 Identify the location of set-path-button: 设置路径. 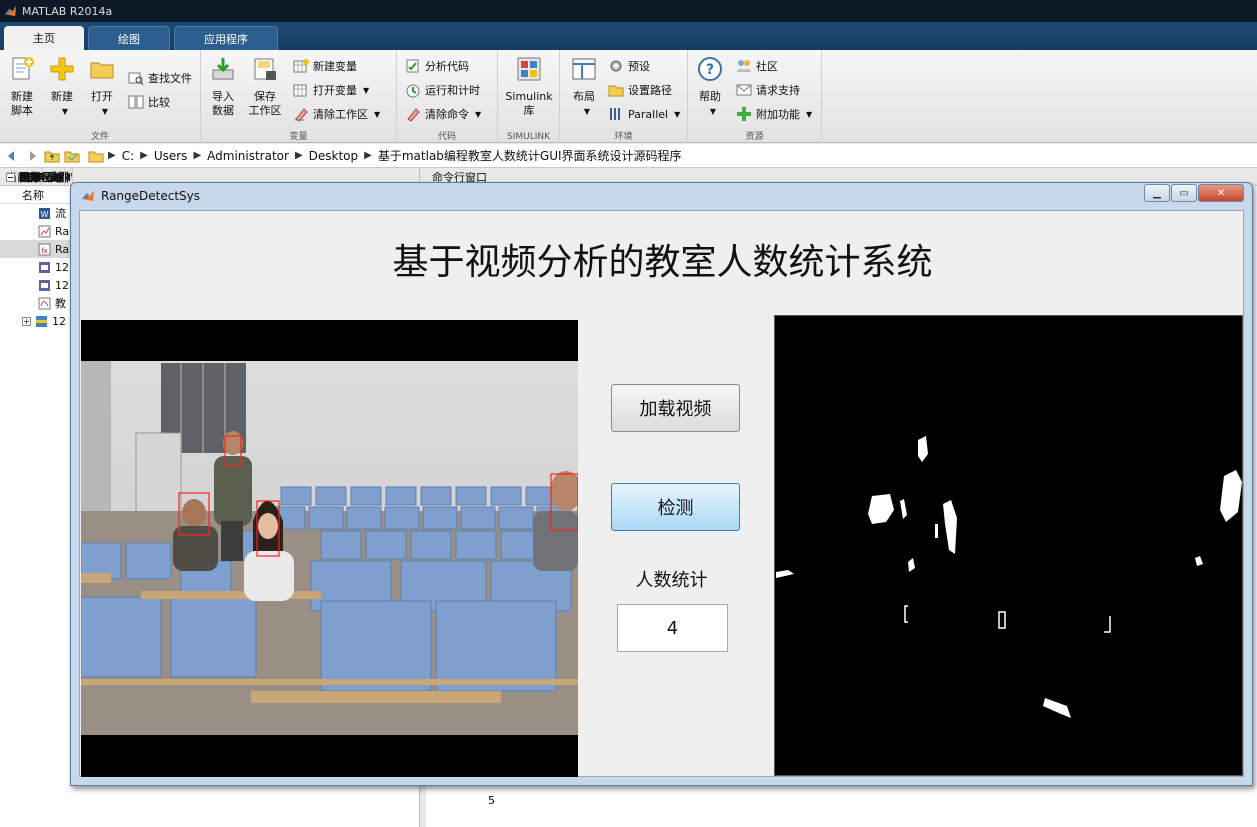
(640, 90).